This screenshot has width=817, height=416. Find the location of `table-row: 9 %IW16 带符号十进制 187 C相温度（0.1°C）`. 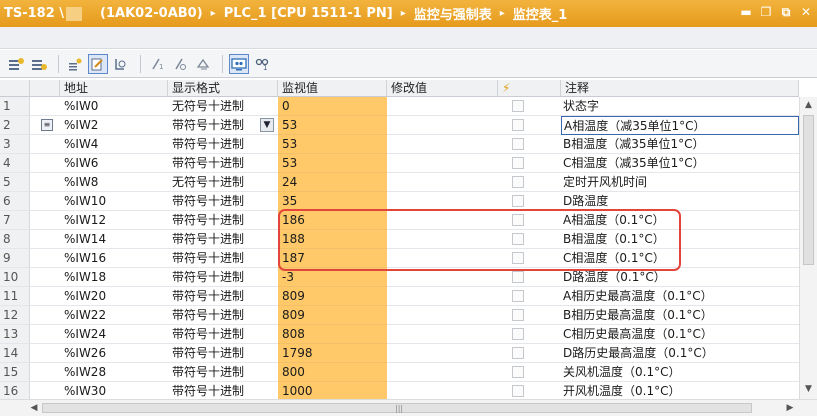

table-row: 9 %IW16 带符号十进制 187 C相温度（0.1°C） is located at coordinates (399, 258).